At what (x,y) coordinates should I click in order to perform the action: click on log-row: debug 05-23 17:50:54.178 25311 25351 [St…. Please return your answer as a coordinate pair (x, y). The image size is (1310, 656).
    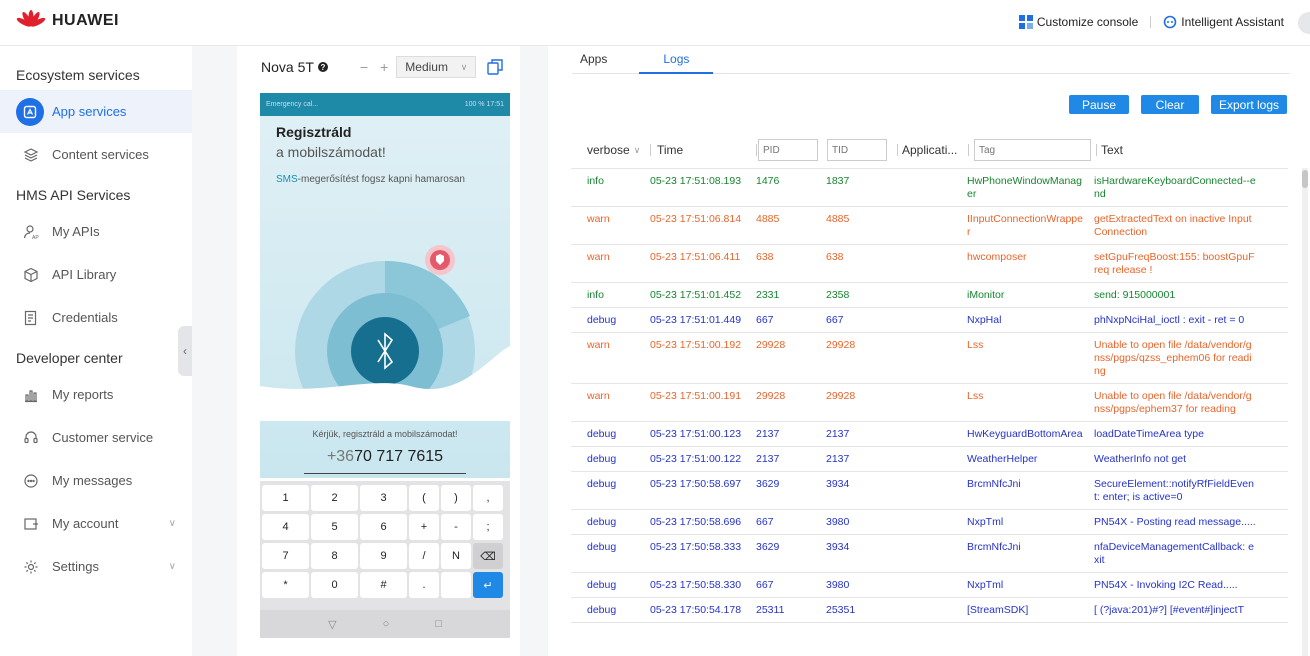
    Looking at the image, I should click on (929, 610).